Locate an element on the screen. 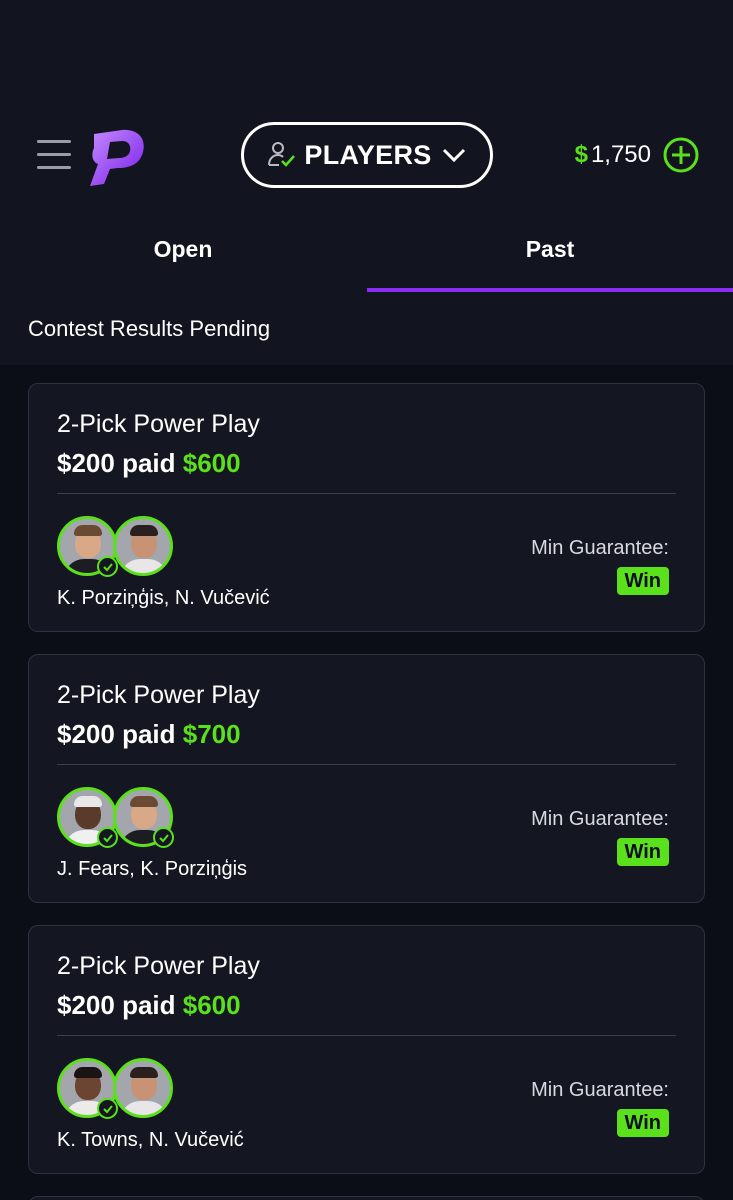 Image resolution: width=733 pixels, height=1200 pixels. user-check-icon is located at coordinates (282, 154).